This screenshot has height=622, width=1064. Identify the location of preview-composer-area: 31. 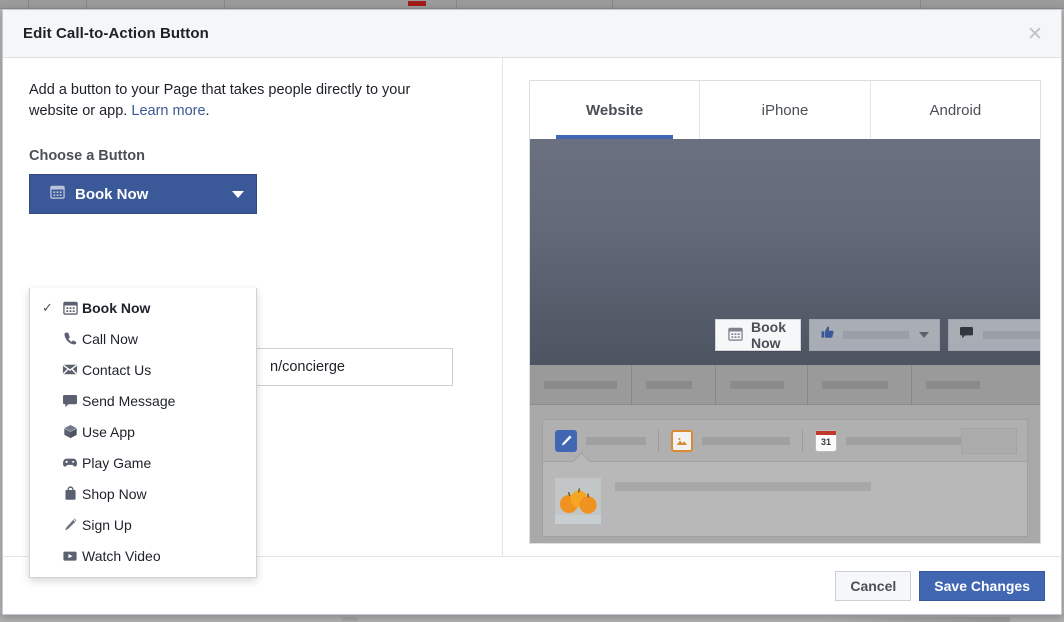
(785, 474).